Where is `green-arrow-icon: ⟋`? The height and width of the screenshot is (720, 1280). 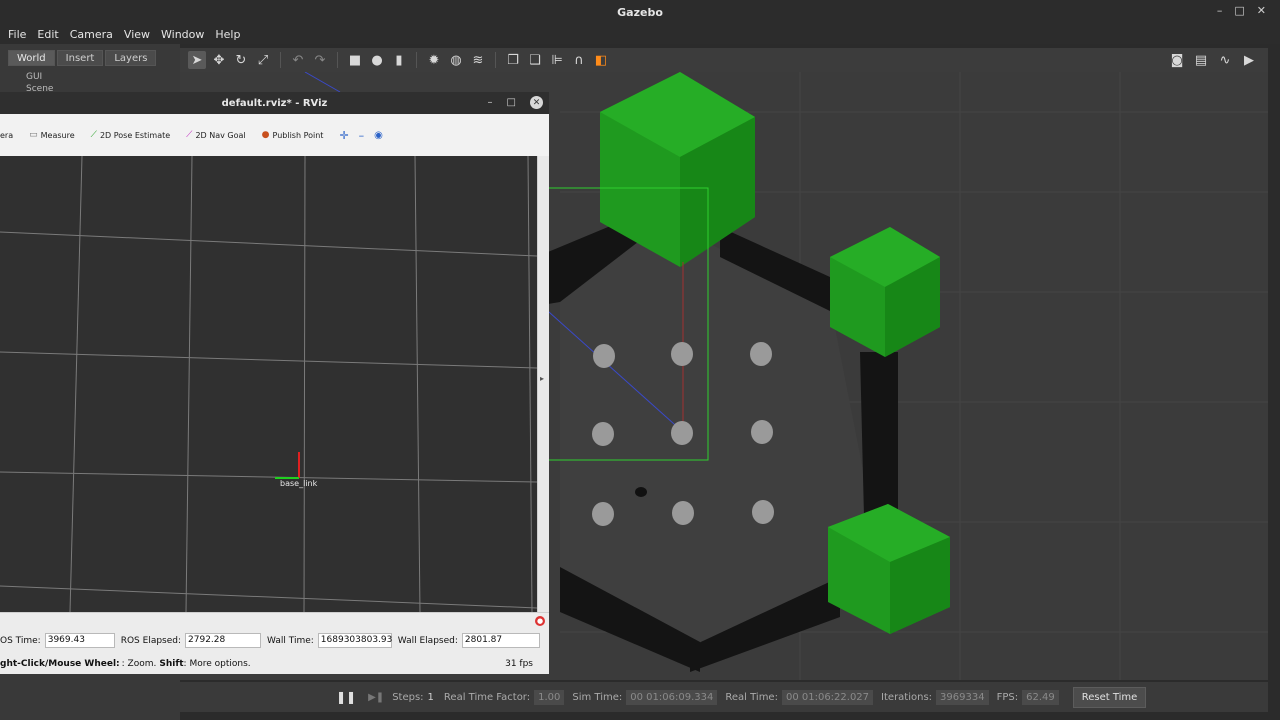
green-arrow-icon: ⟋ is located at coordinates (93, 135).